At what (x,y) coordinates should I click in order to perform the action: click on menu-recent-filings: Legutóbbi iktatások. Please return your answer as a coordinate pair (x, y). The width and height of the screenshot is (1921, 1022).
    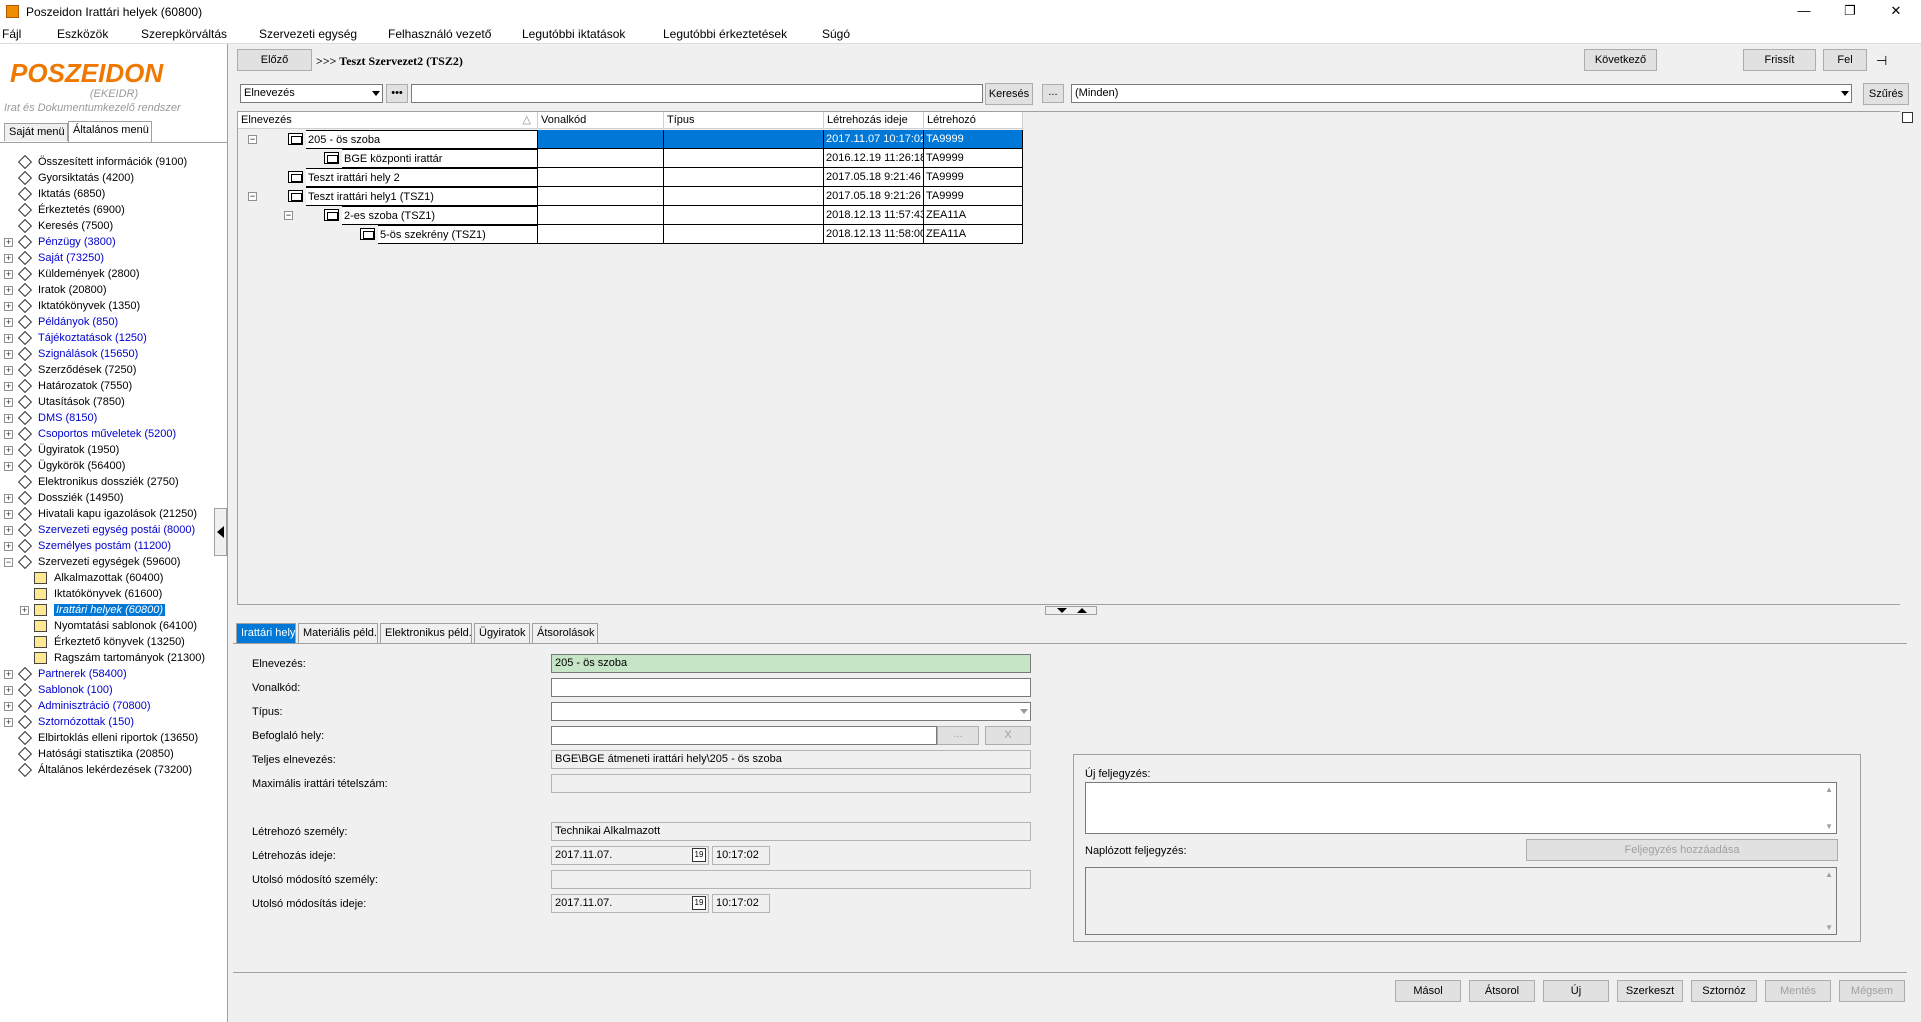
    Looking at the image, I should click on (573, 34).